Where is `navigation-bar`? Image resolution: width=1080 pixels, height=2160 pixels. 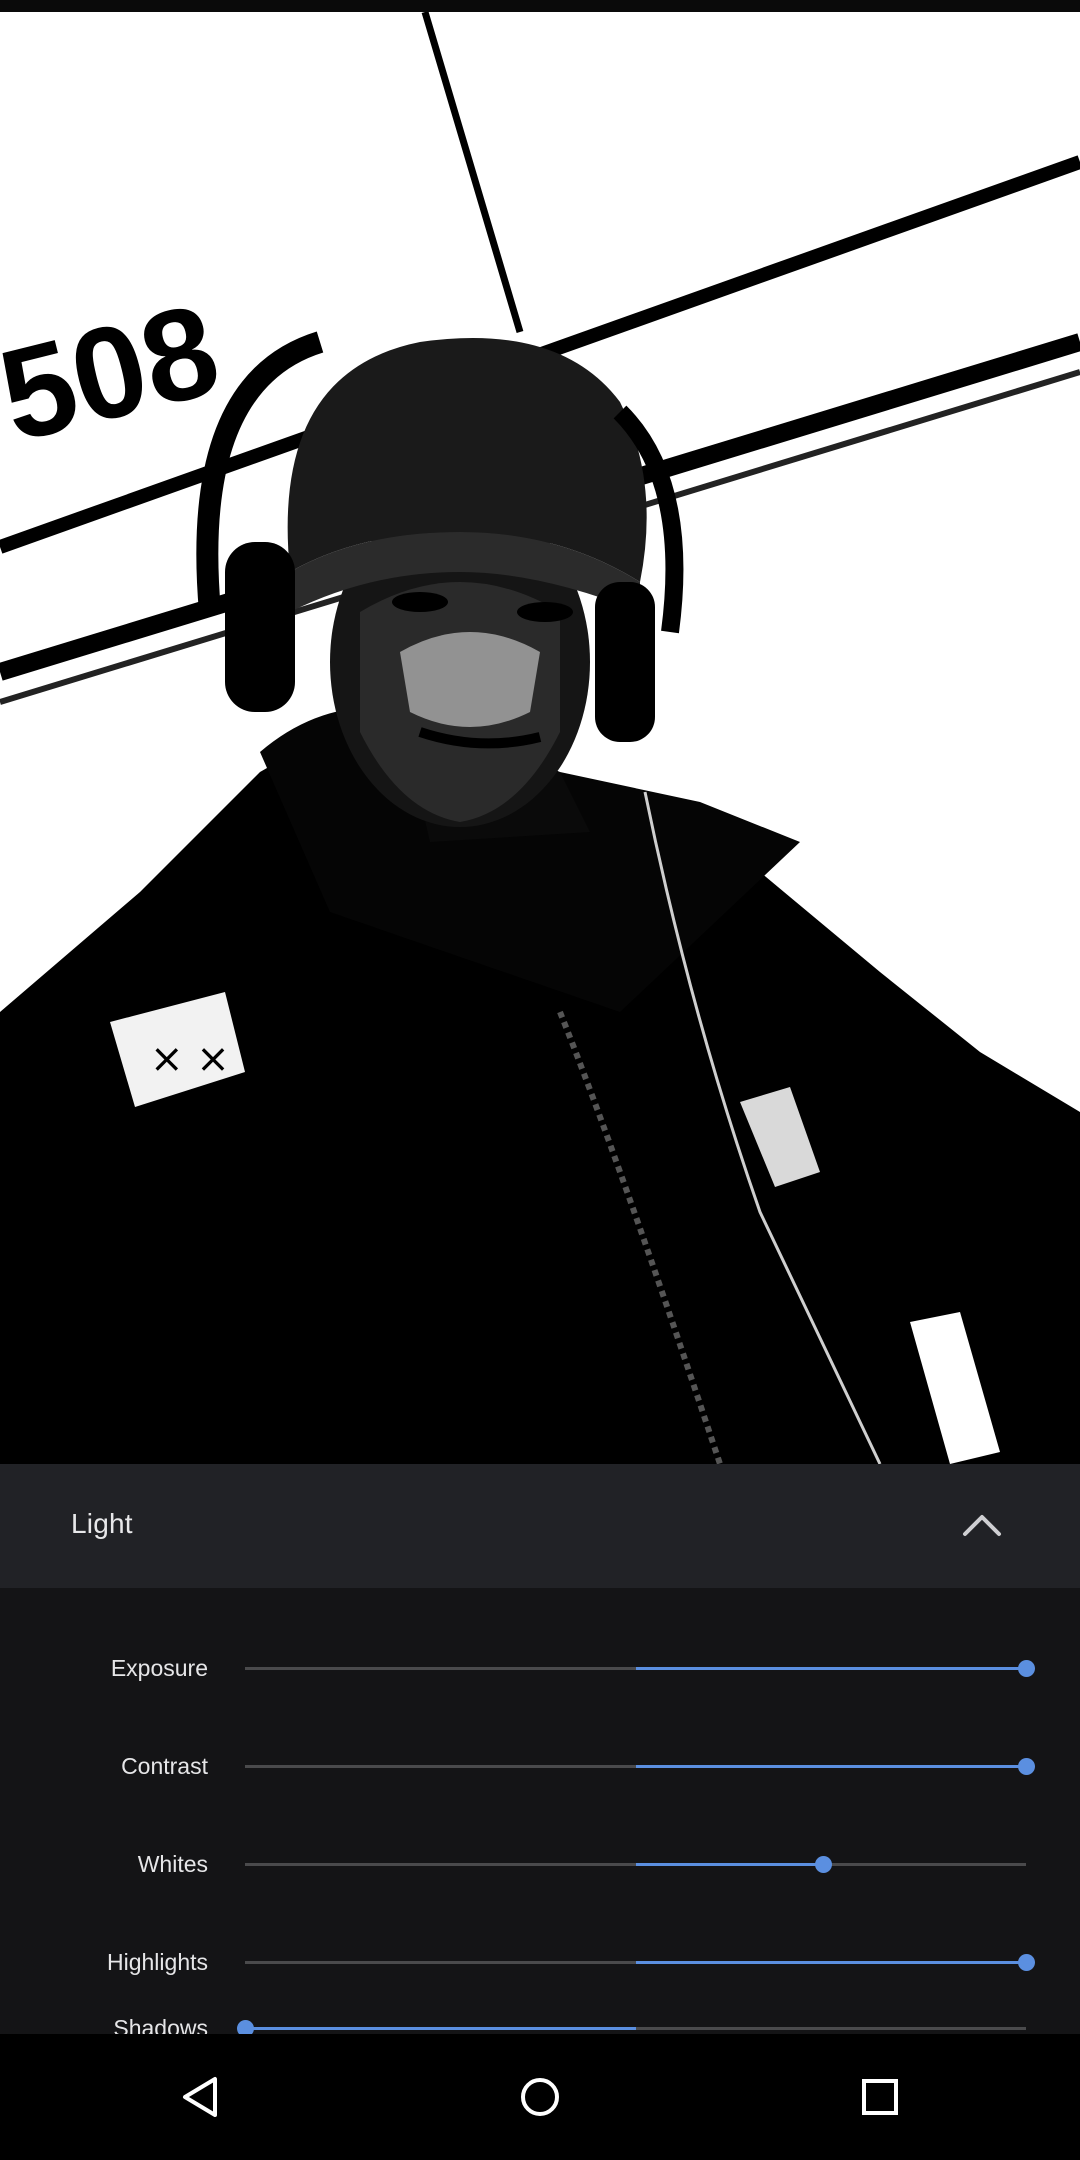
navigation-bar is located at coordinates (540, 2097).